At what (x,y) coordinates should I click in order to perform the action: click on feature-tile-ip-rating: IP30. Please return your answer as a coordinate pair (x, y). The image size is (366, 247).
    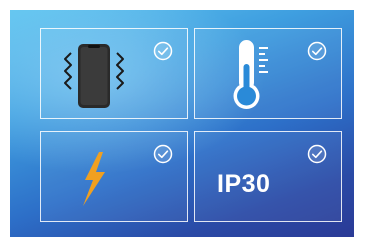
    Looking at the image, I should click on (268, 176).